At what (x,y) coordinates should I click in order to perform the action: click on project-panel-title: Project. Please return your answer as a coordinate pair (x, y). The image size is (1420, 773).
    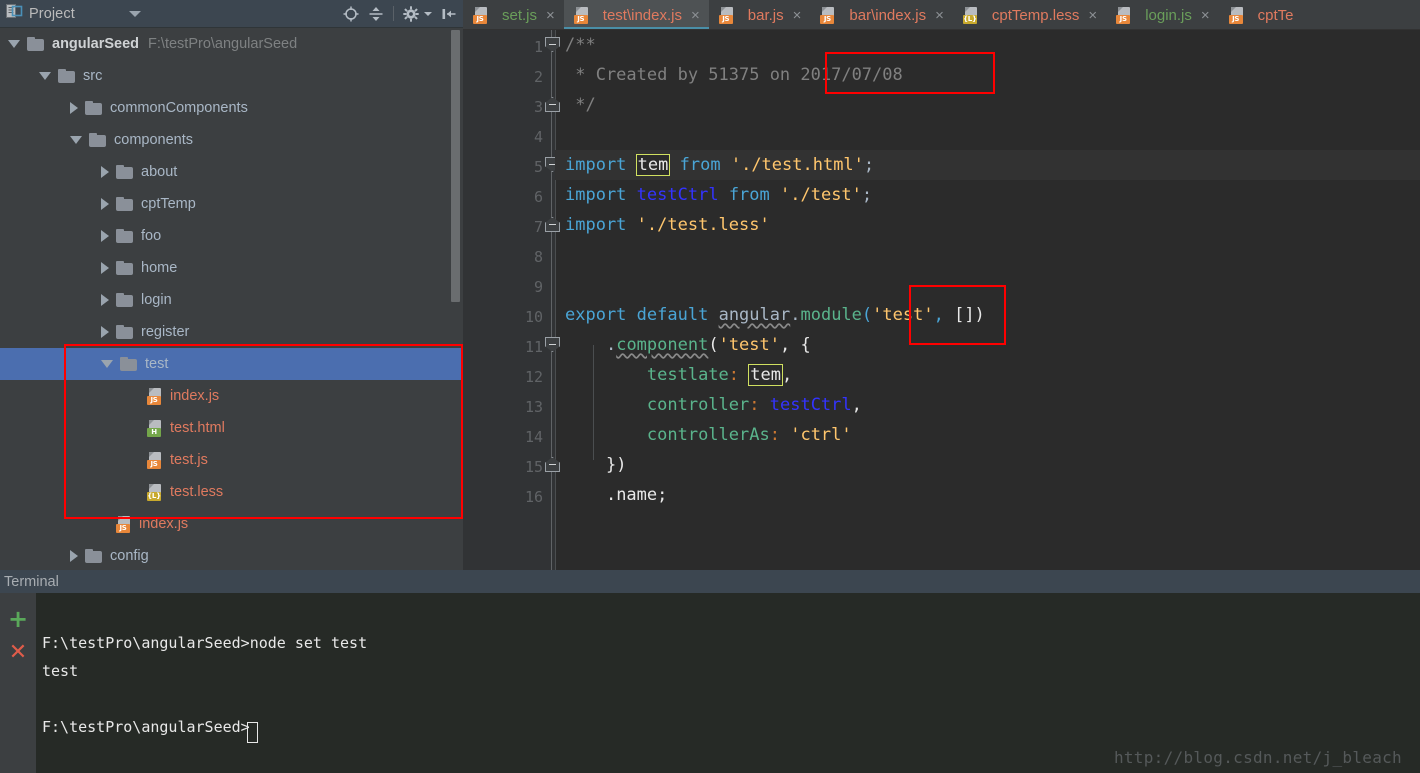
    Looking at the image, I should click on (52, 13).